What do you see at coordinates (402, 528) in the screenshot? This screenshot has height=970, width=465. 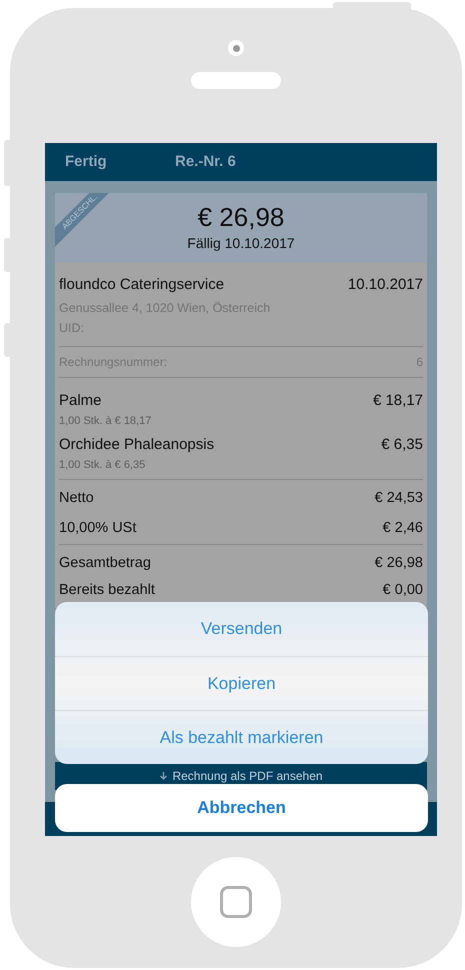 I see `row-value: € 2,46` at bounding box center [402, 528].